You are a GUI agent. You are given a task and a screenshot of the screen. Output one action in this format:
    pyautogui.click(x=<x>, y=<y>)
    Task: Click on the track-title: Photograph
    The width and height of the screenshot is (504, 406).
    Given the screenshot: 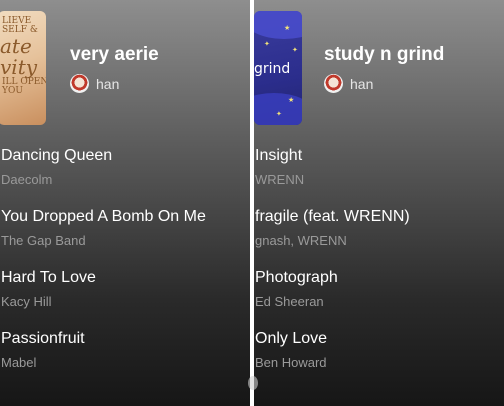 What is the action you would take?
    pyautogui.click(x=296, y=277)
    